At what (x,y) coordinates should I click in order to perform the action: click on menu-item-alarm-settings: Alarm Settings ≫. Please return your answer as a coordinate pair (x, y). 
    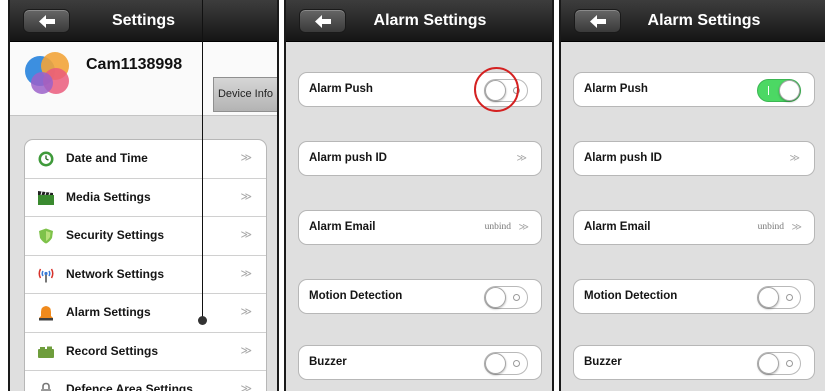
    Looking at the image, I should click on (145, 313).